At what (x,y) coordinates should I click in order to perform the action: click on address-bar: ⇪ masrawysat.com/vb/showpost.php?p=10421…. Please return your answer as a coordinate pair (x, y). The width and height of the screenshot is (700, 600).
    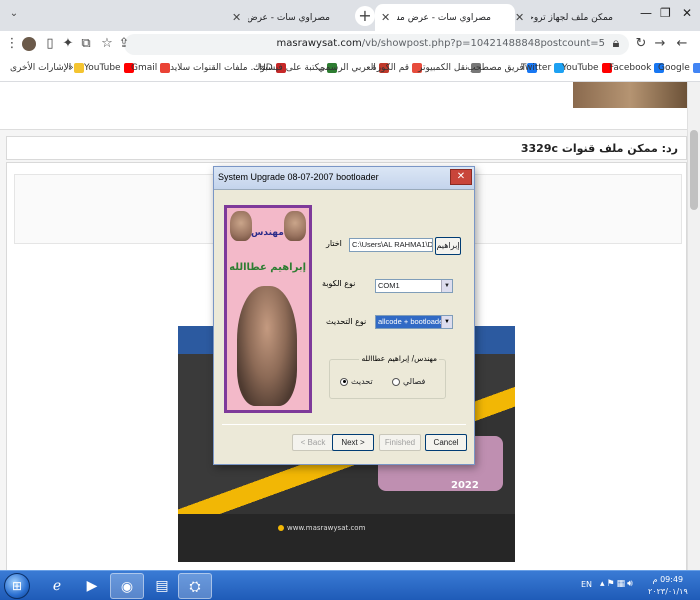
    Looking at the image, I should click on (374, 44).